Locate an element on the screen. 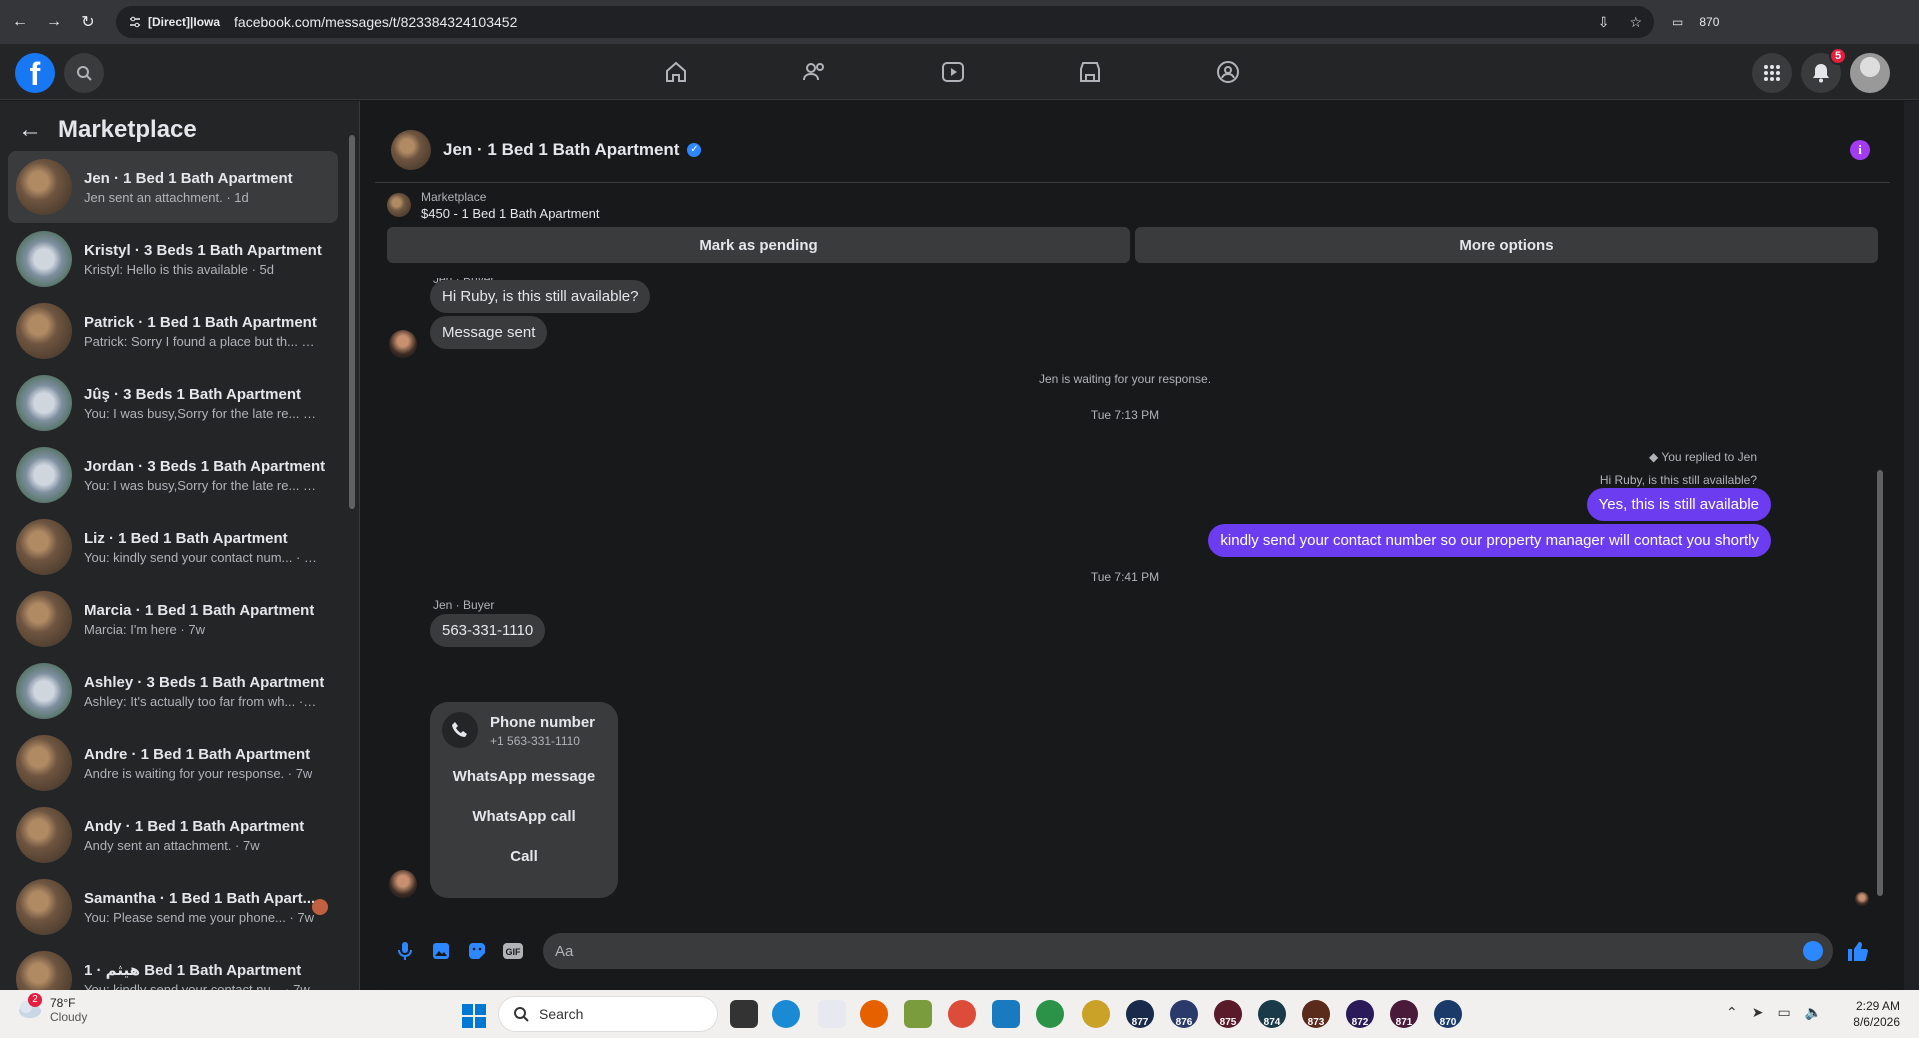 The width and height of the screenshot is (1919, 1038). mark-as-pending-button: Mark as pending is located at coordinates (758, 245).